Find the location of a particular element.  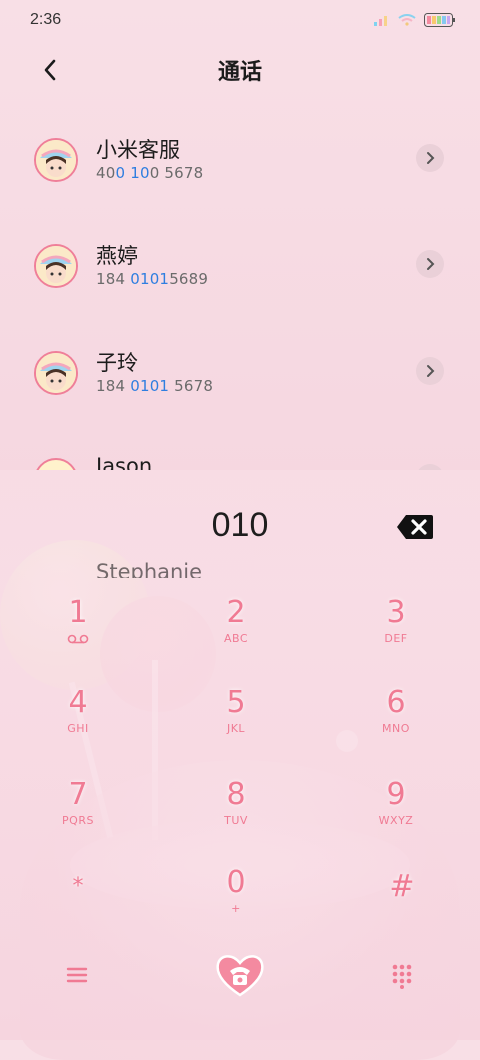

battery-icon is located at coordinates (439, 20).